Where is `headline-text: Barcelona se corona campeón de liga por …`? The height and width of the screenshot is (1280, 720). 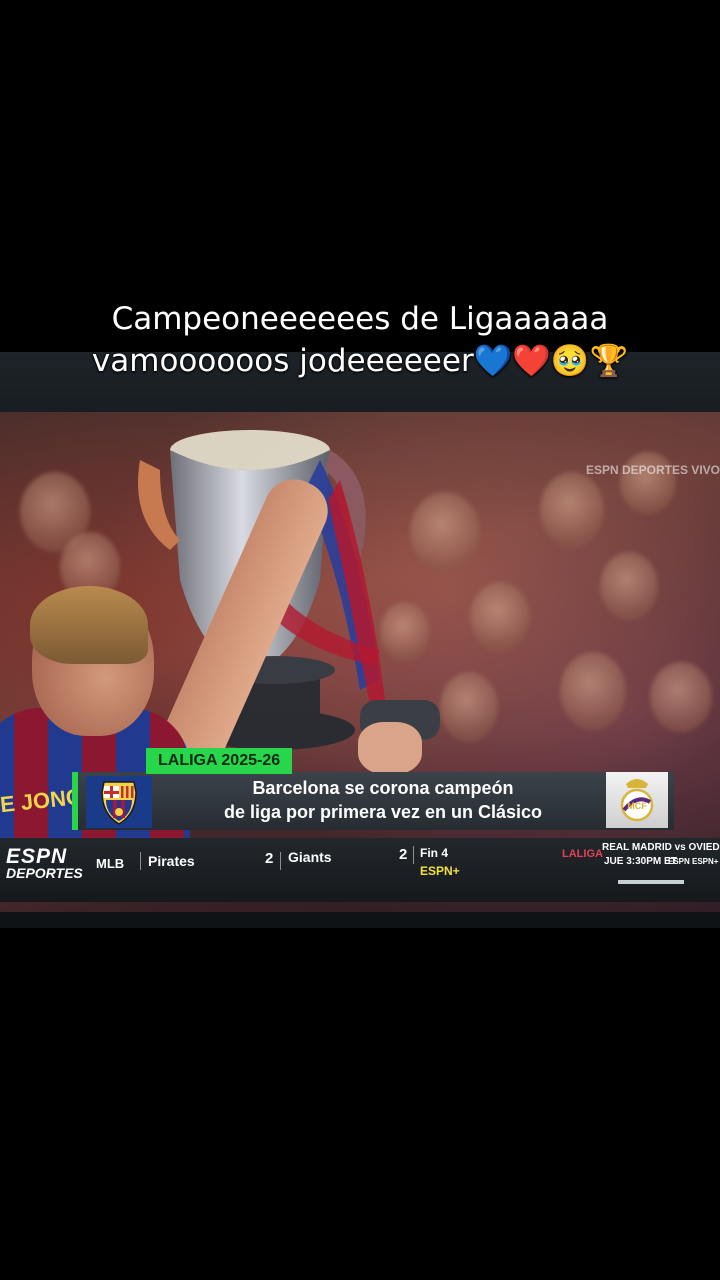 headline-text: Barcelona se corona campeón de liga por … is located at coordinates (383, 800).